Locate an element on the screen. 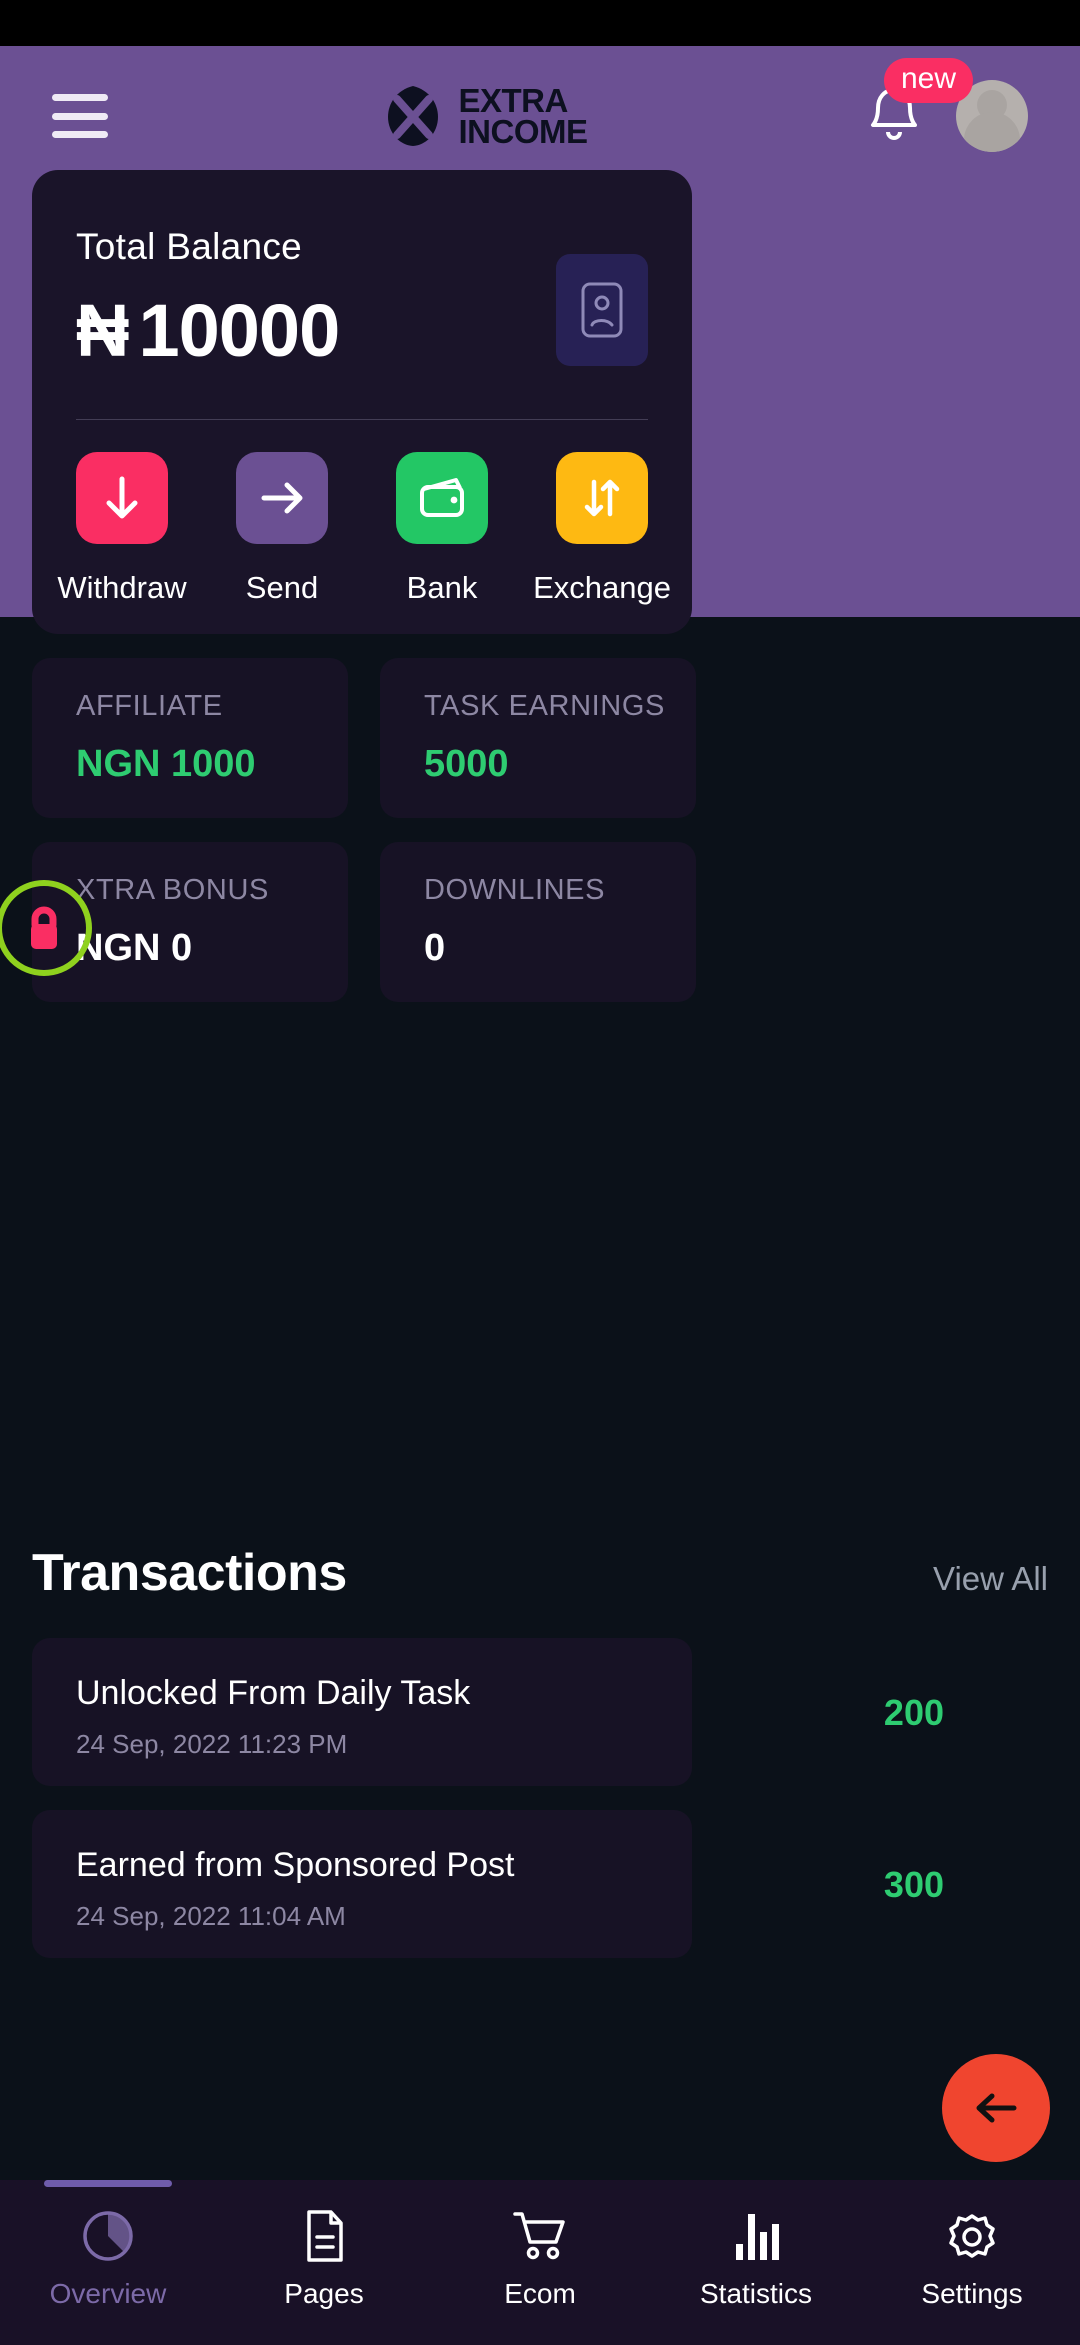 This screenshot has width=1080, height=2345. document-icon is located at coordinates (325, 2236).